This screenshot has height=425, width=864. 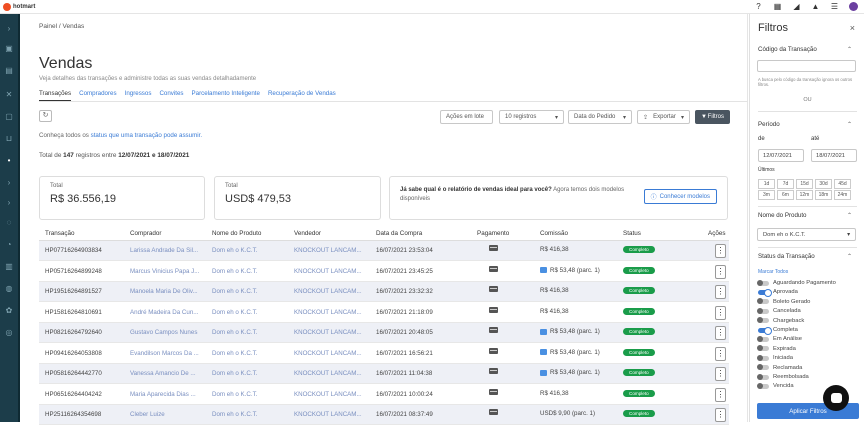 What do you see at coordinates (167, 414) in the screenshot?
I see `buyer-name: Cleber Luize` at bounding box center [167, 414].